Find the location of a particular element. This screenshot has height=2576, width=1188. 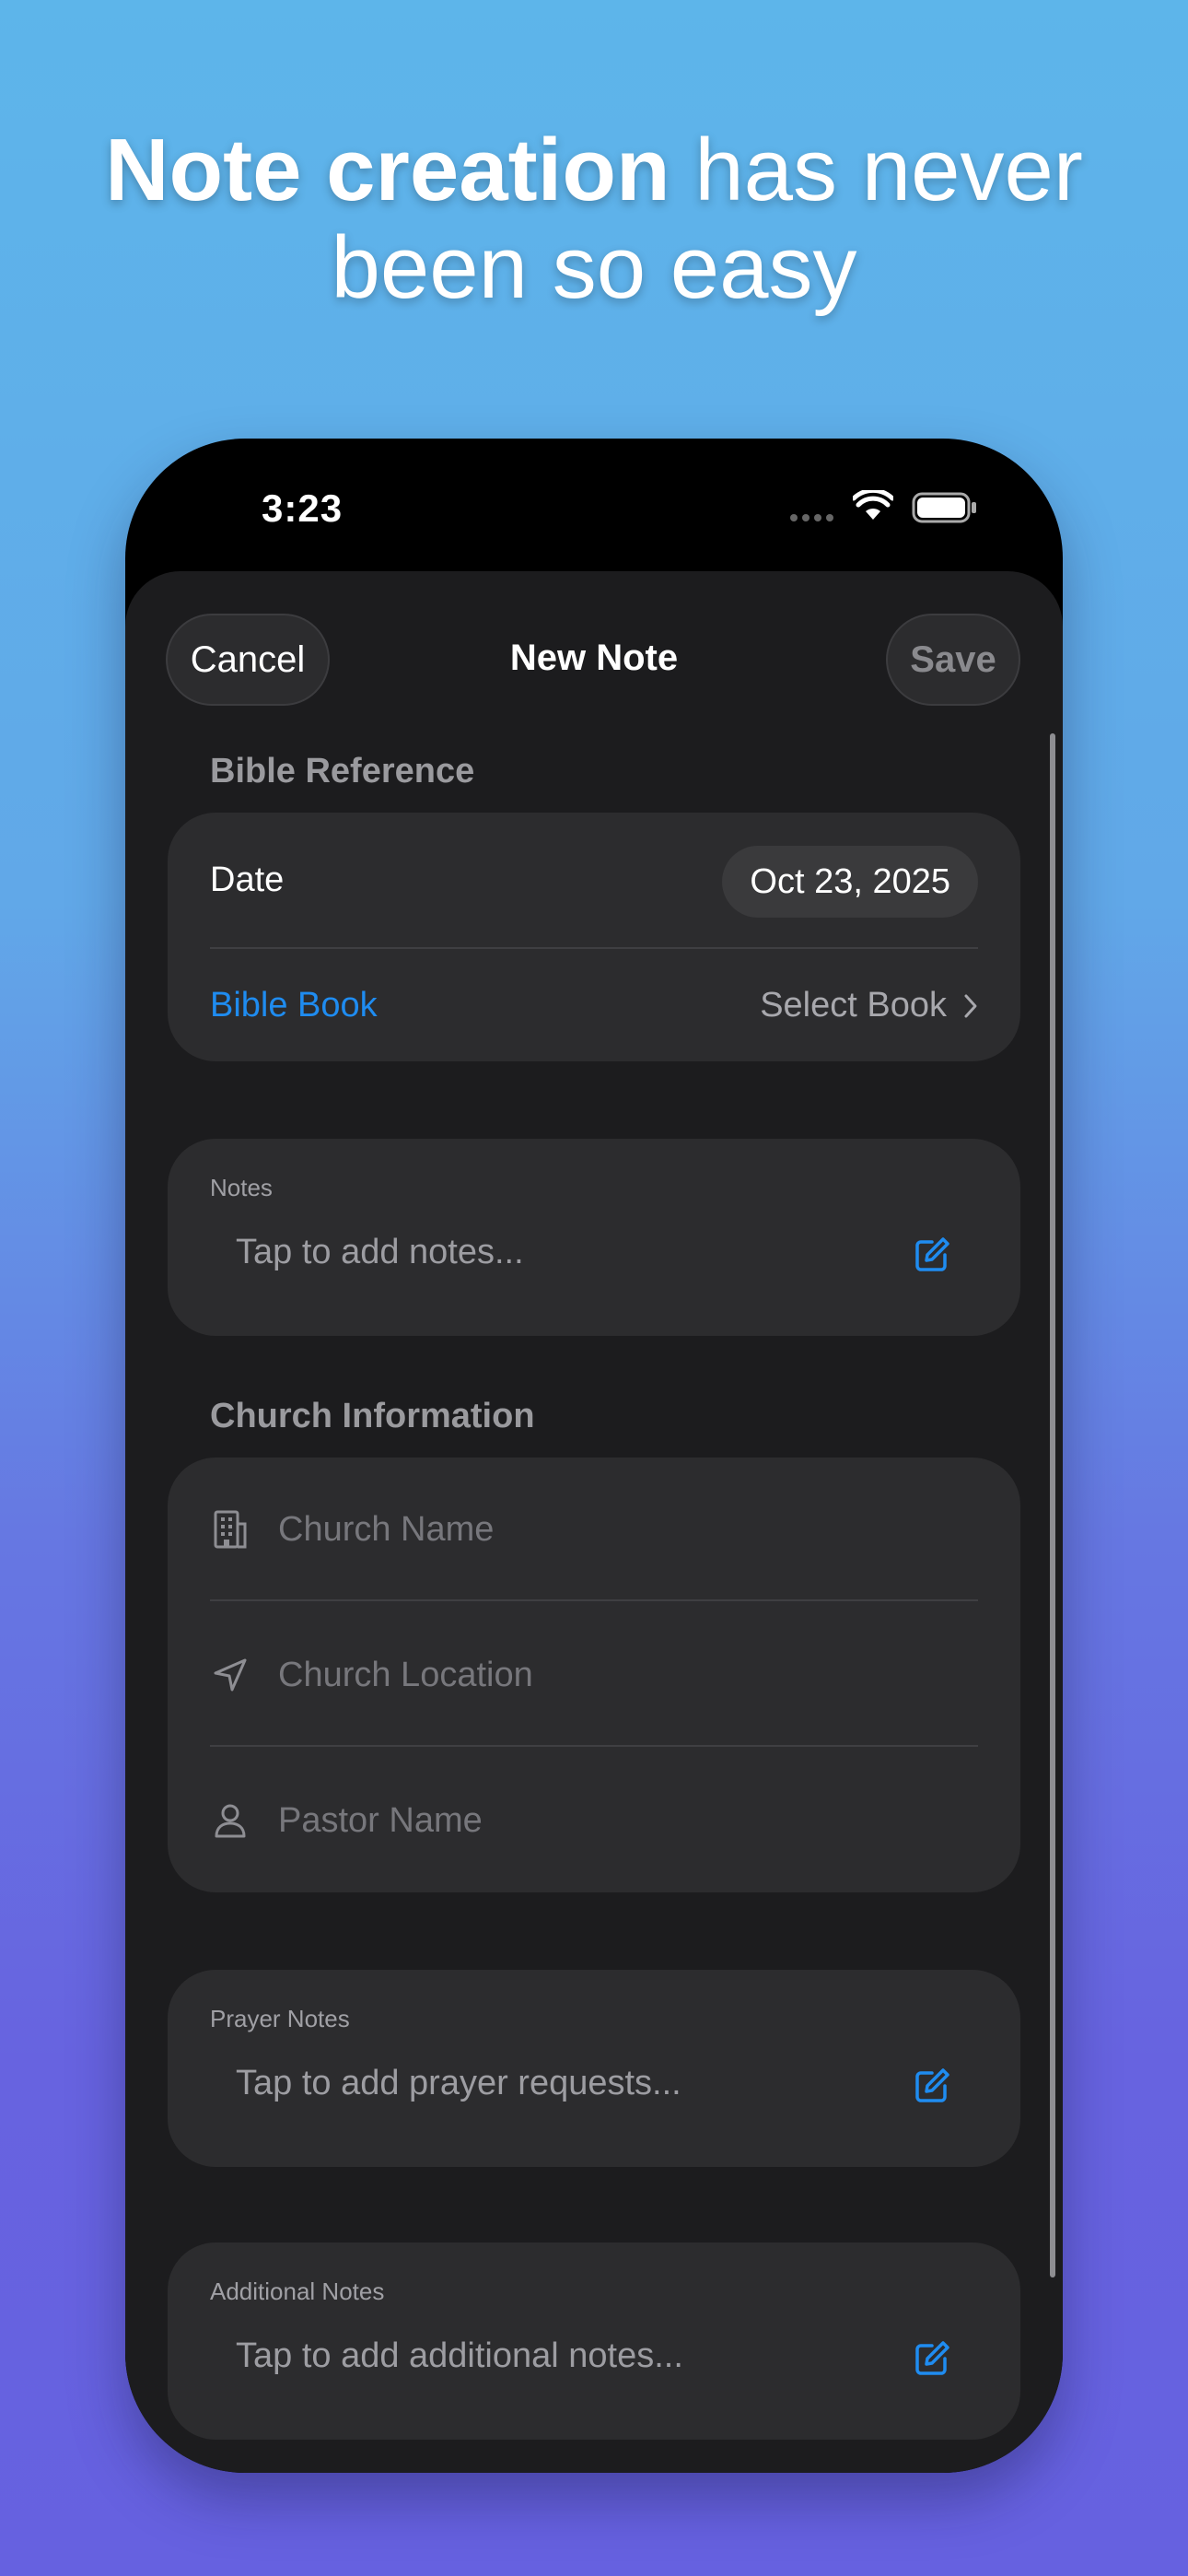

bible-reference-header: Bible Reference is located at coordinates (342, 771).